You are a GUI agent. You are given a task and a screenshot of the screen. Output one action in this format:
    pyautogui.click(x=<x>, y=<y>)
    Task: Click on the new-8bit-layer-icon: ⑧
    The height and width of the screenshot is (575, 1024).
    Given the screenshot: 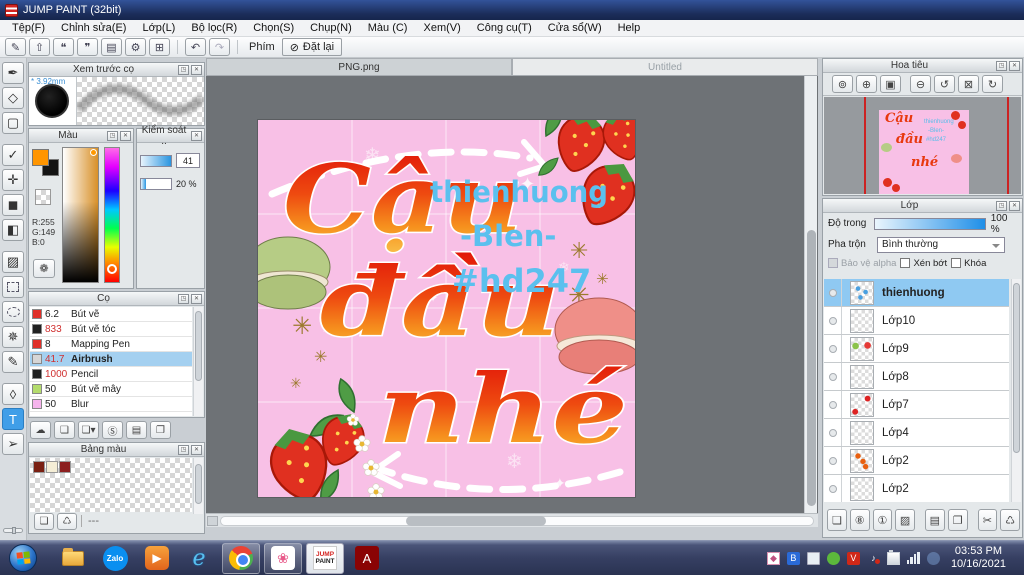 What is the action you would take?
    pyautogui.click(x=859, y=520)
    